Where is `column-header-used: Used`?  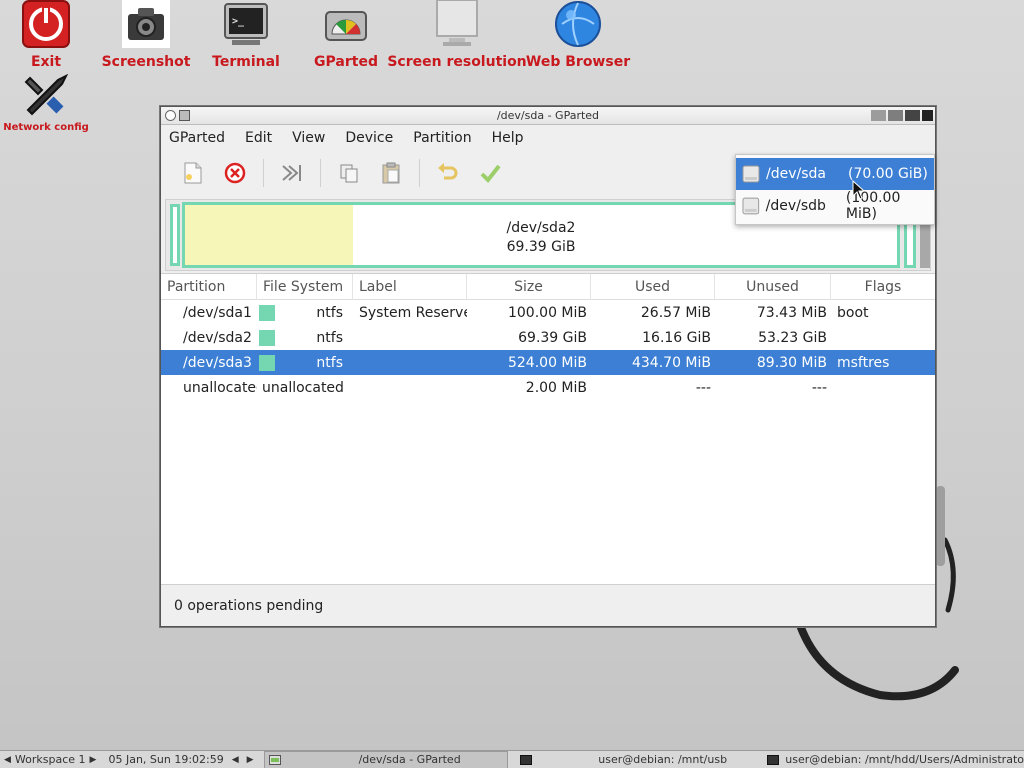 column-header-used: Used is located at coordinates (653, 286).